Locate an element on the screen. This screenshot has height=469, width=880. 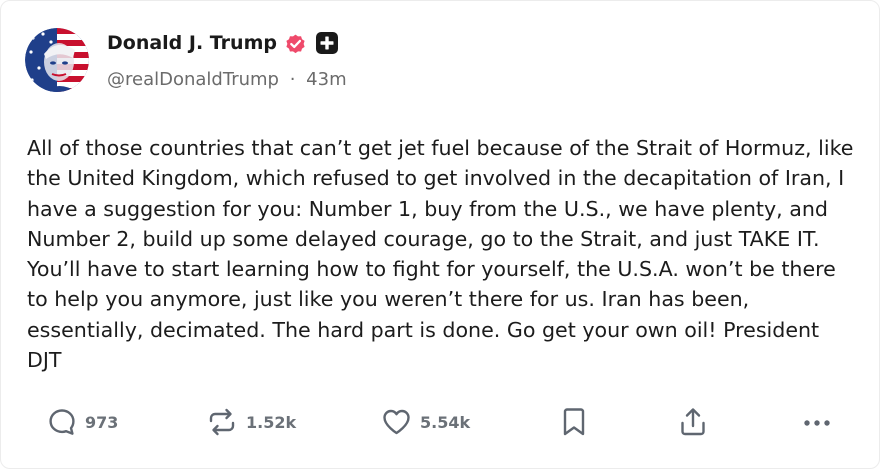
bookmark-icon is located at coordinates (574, 422).